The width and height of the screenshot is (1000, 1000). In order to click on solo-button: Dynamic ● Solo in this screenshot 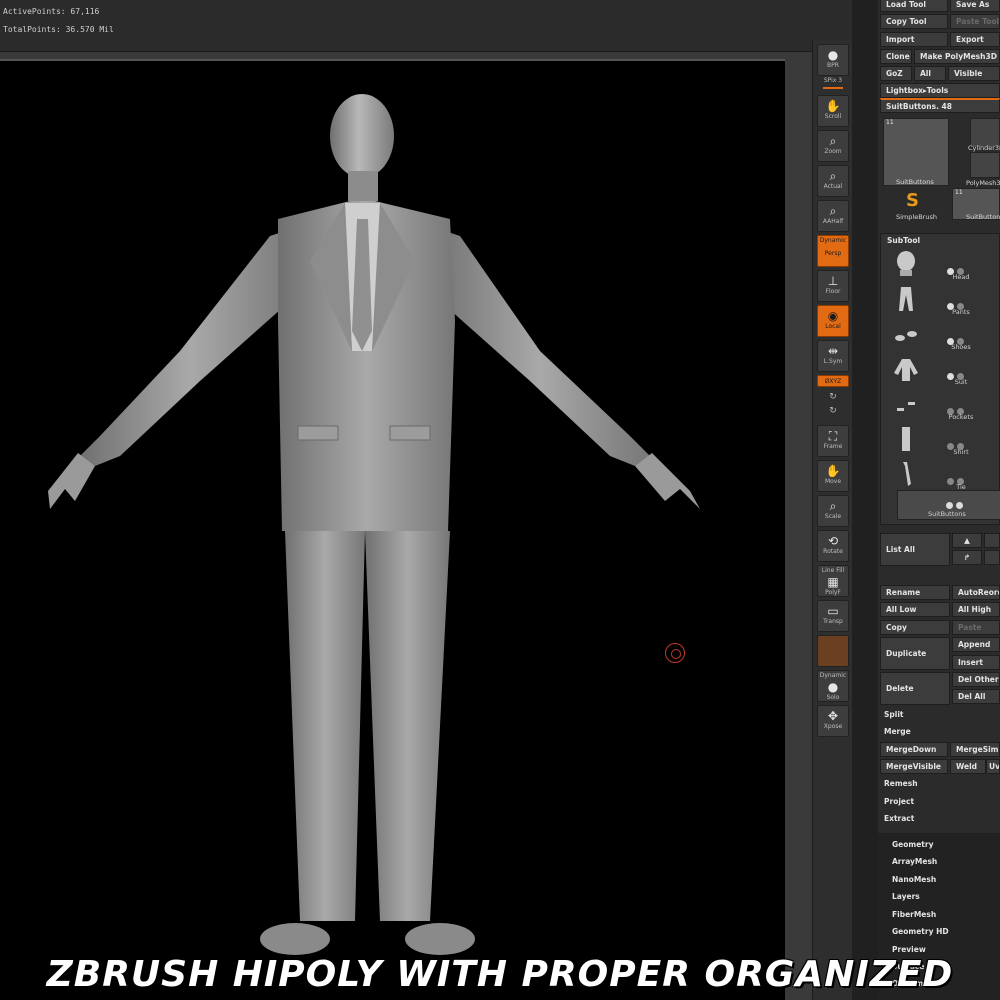, I will do `click(833, 686)`.